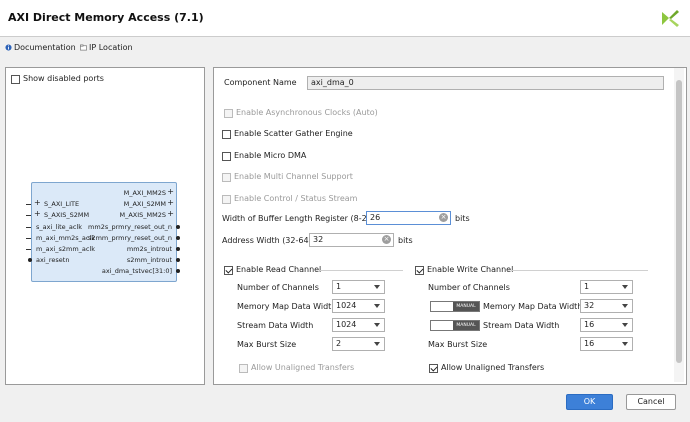 Image resolution: width=690 pixels, height=422 pixels. I want to click on read-num-channels-select: 1, so click(358, 287).